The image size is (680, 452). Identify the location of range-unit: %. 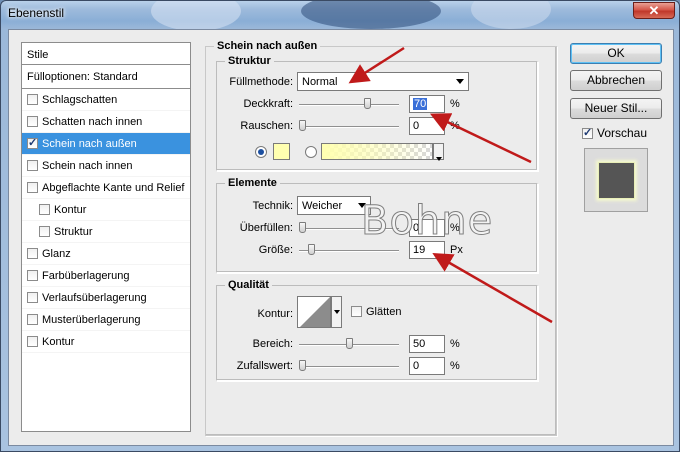
(455, 344).